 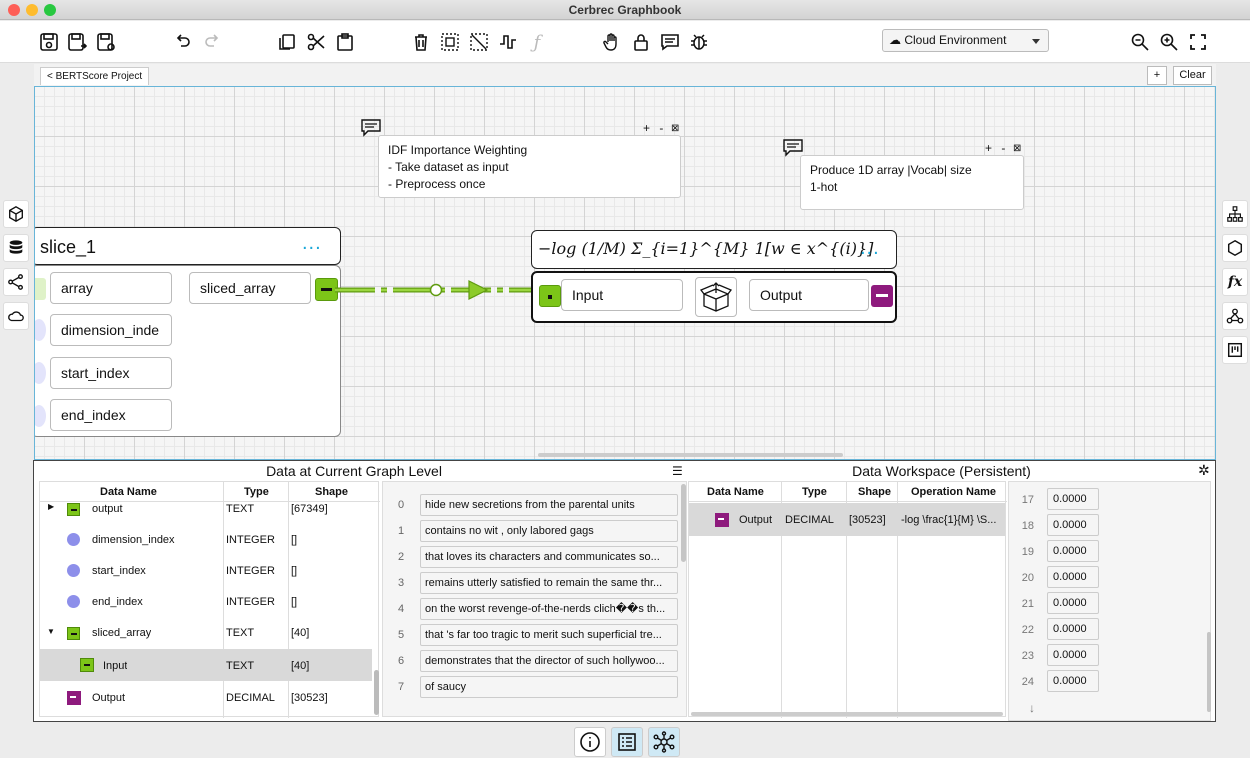 I want to click on open-box-icon, so click(x=716, y=297).